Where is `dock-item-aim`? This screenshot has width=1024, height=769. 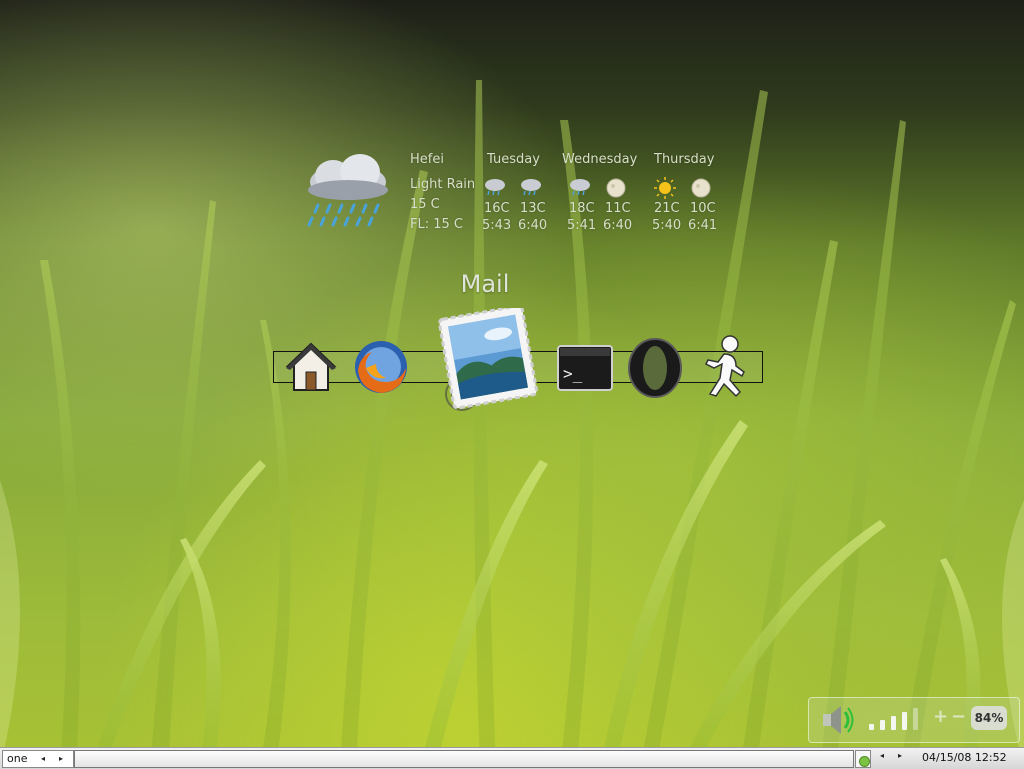
dock-item-aim is located at coordinates (723, 366).